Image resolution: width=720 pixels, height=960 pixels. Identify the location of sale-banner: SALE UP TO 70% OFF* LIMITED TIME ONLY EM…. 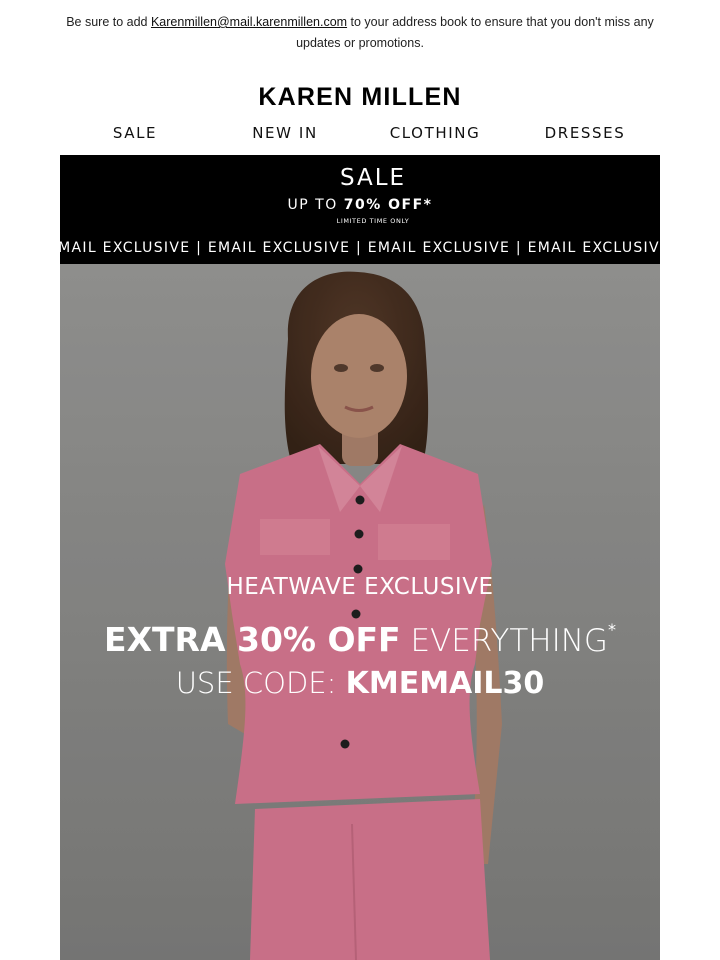
(360, 209).